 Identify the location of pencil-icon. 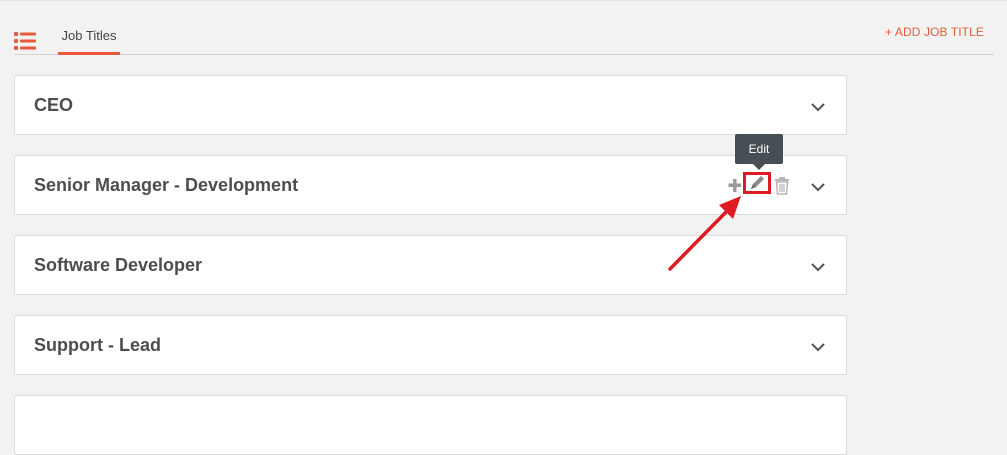
(757, 182).